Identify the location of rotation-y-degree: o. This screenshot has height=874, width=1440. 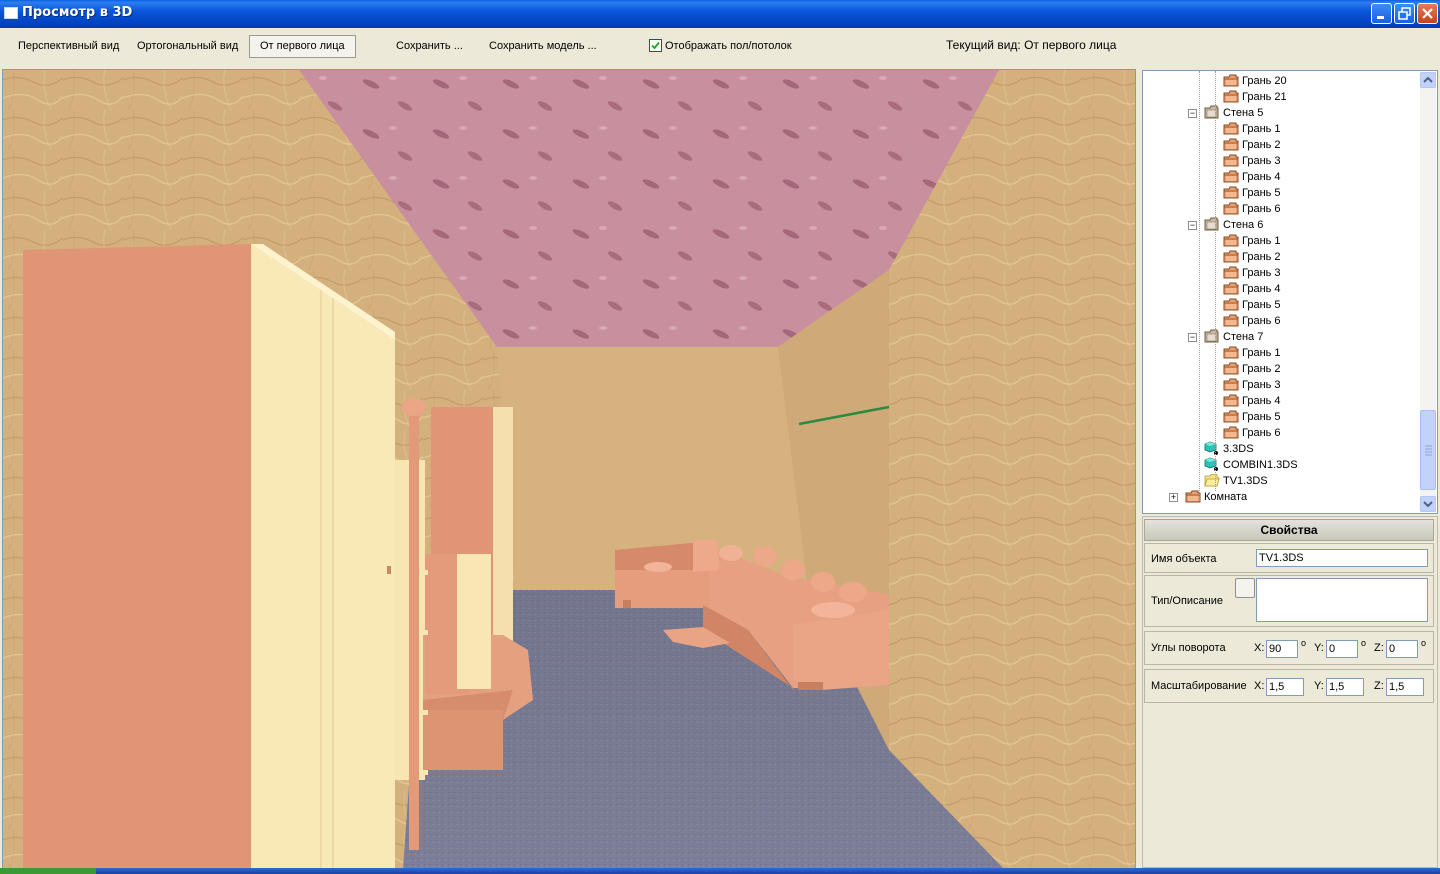
(1364, 643).